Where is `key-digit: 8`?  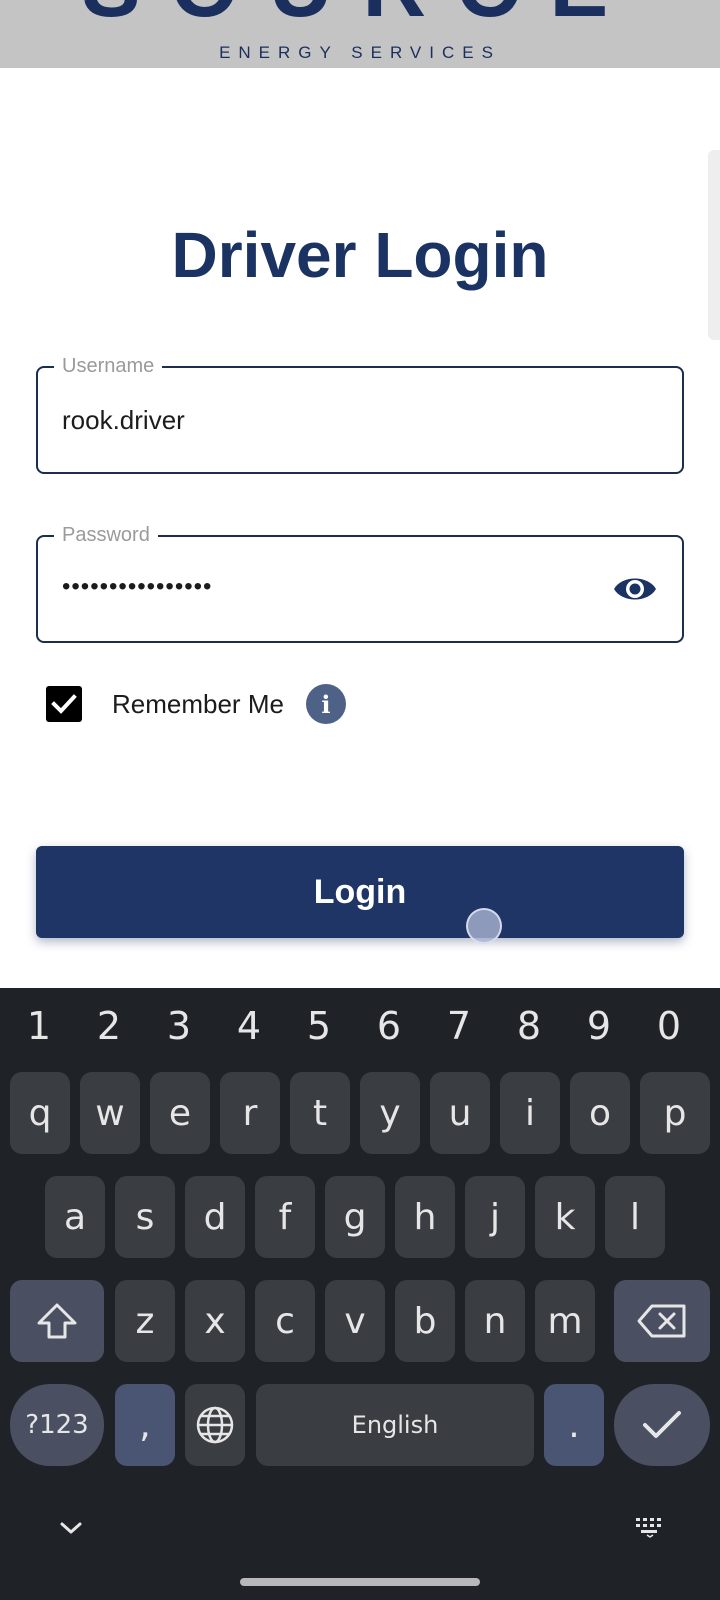
key-digit: 8 is located at coordinates (529, 1026).